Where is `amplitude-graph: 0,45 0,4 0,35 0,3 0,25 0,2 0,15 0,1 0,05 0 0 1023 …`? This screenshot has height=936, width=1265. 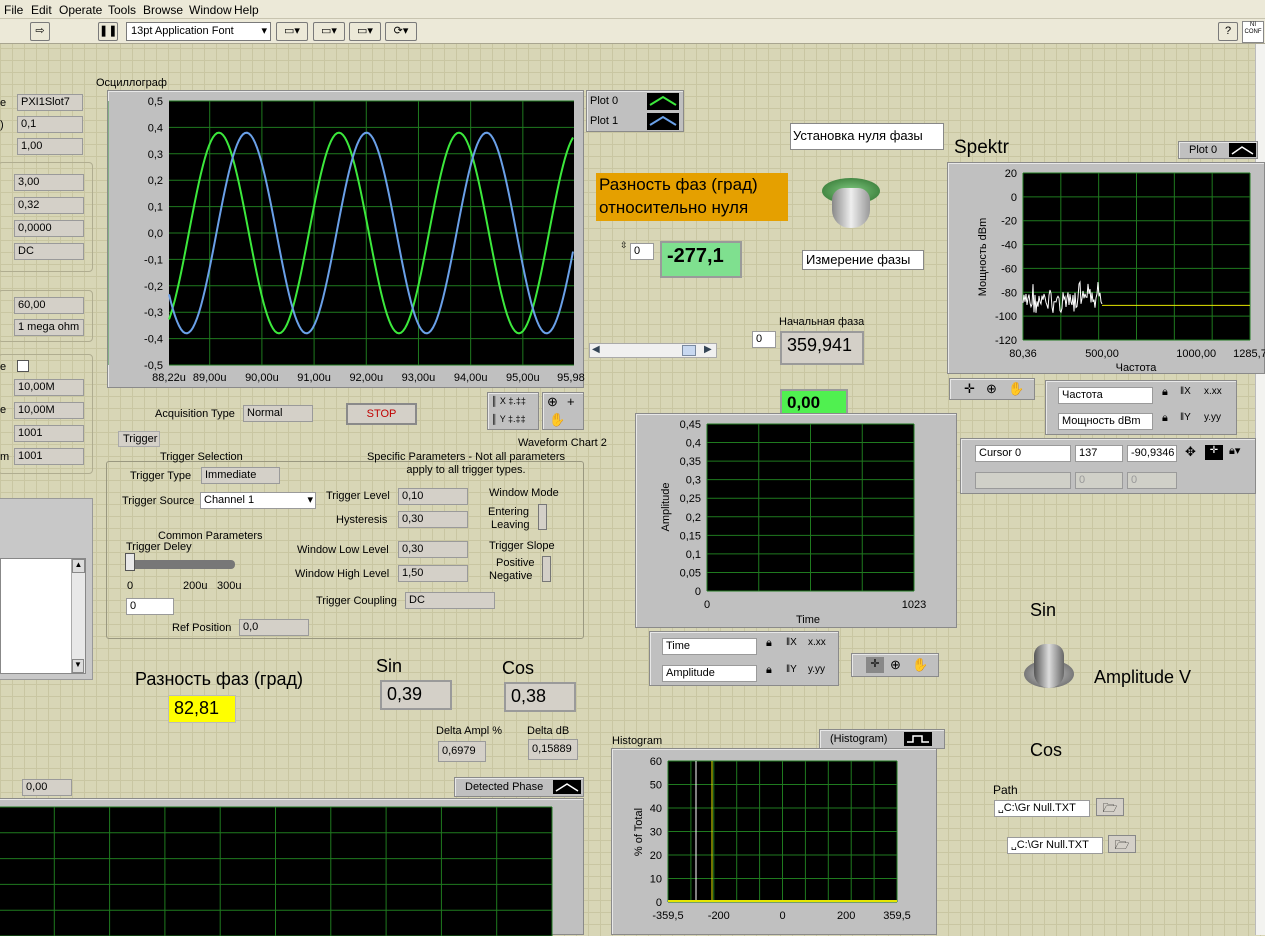
amplitude-graph: 0,45 0,4 0,35 0,3 0,25 0,2 0,15 0,1 0,05 0 0 1023 … is located at coordinates (796, 520).